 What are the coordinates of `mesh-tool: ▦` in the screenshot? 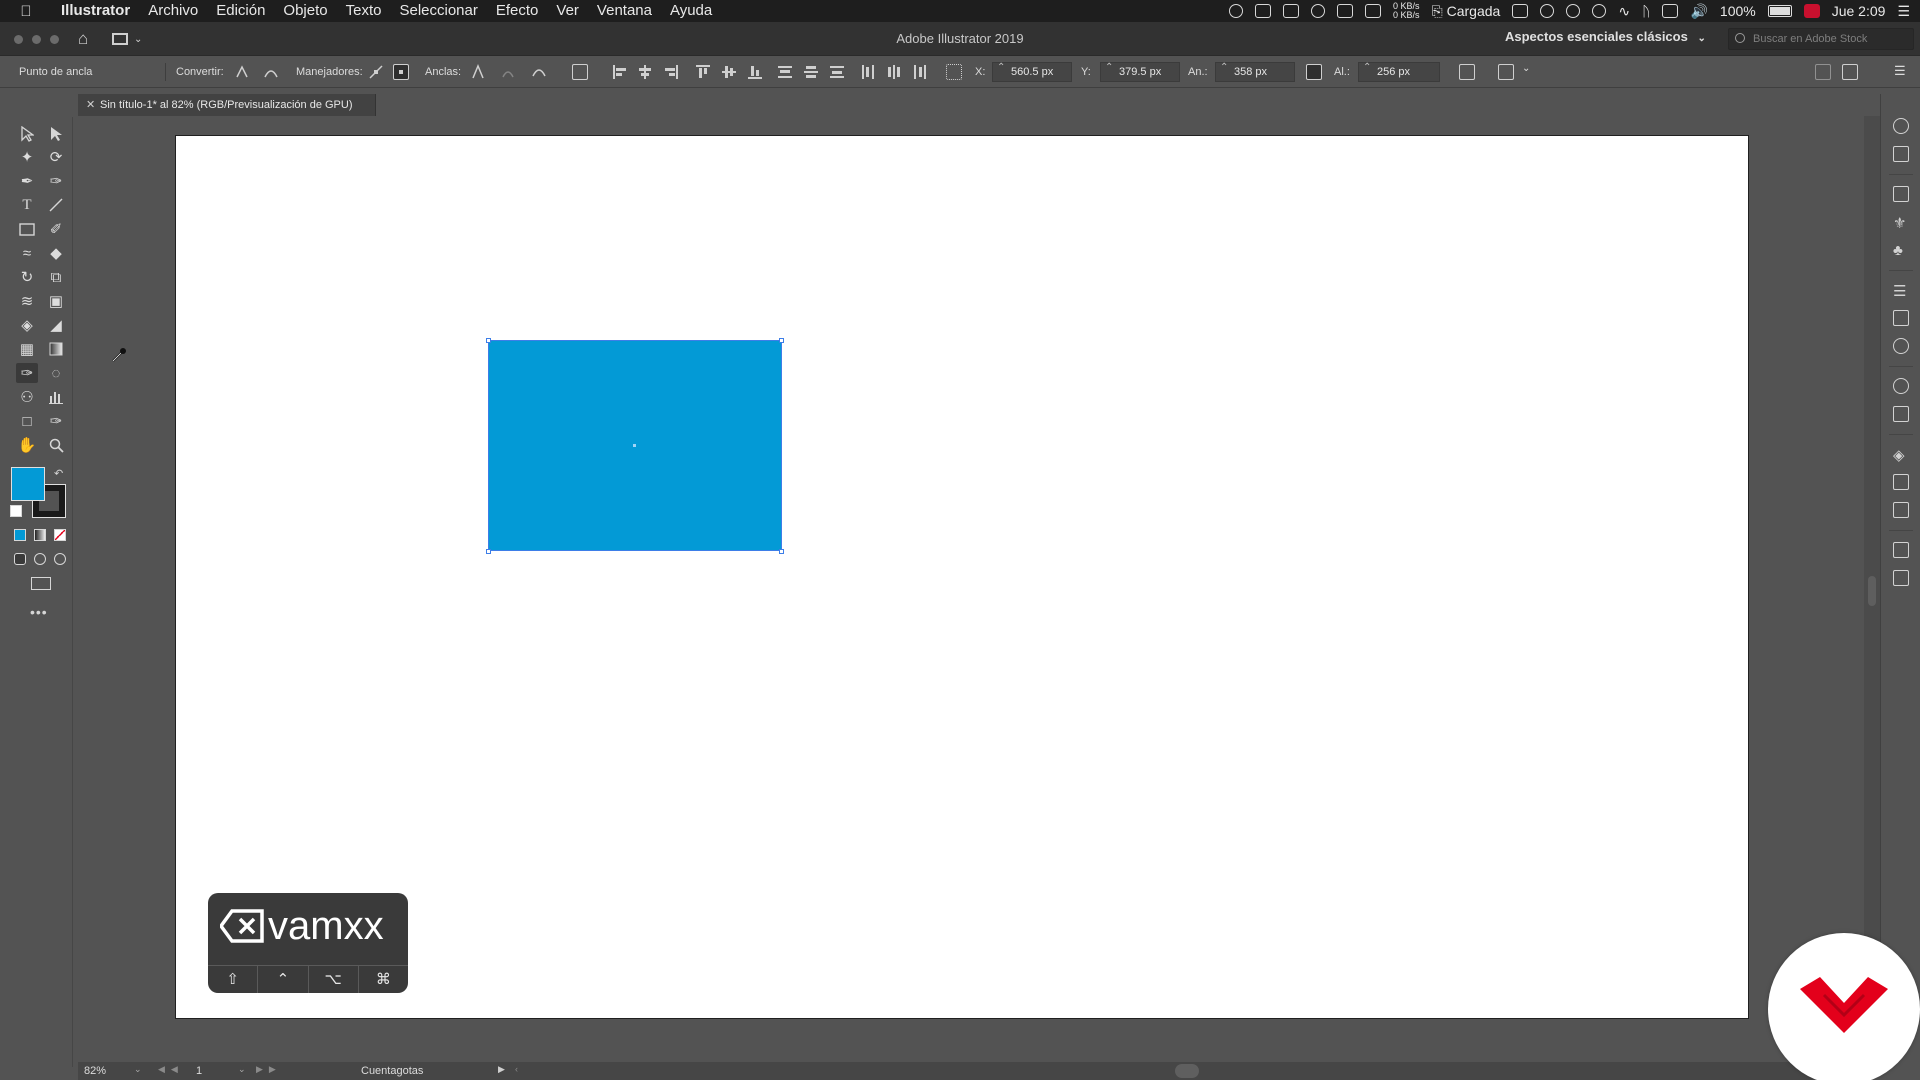 It's located at (27, 349).